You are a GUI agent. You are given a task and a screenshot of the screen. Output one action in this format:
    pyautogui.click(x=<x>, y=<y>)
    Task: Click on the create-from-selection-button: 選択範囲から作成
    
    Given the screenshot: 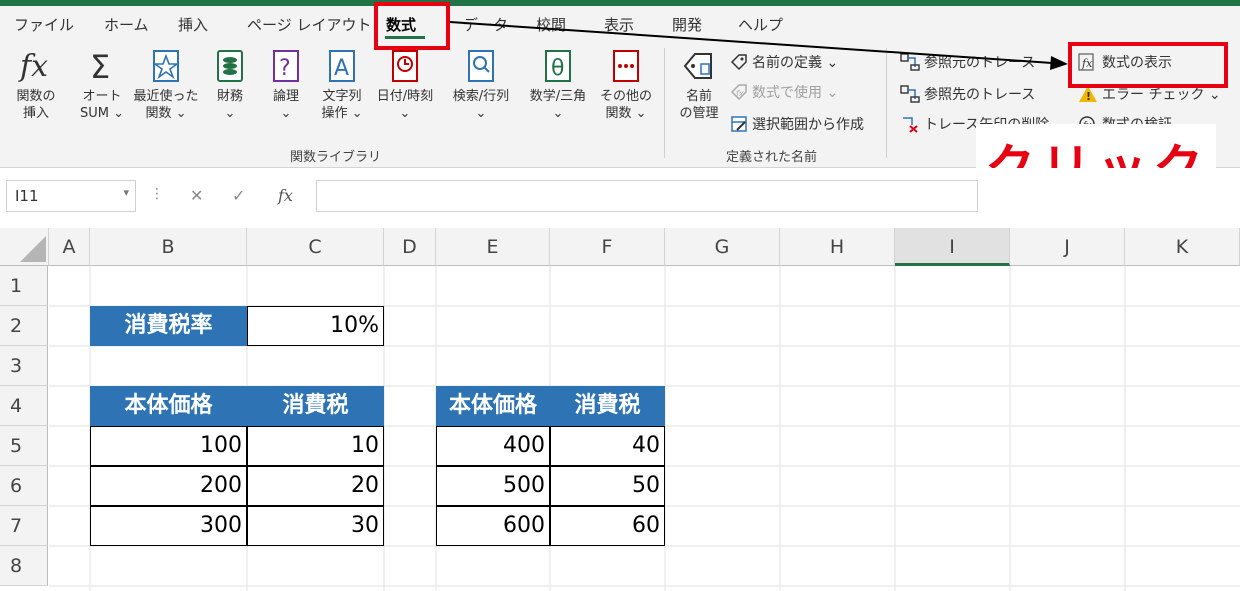 What is the action you would take?
    pyautogui.click(x=797, y=124)
    